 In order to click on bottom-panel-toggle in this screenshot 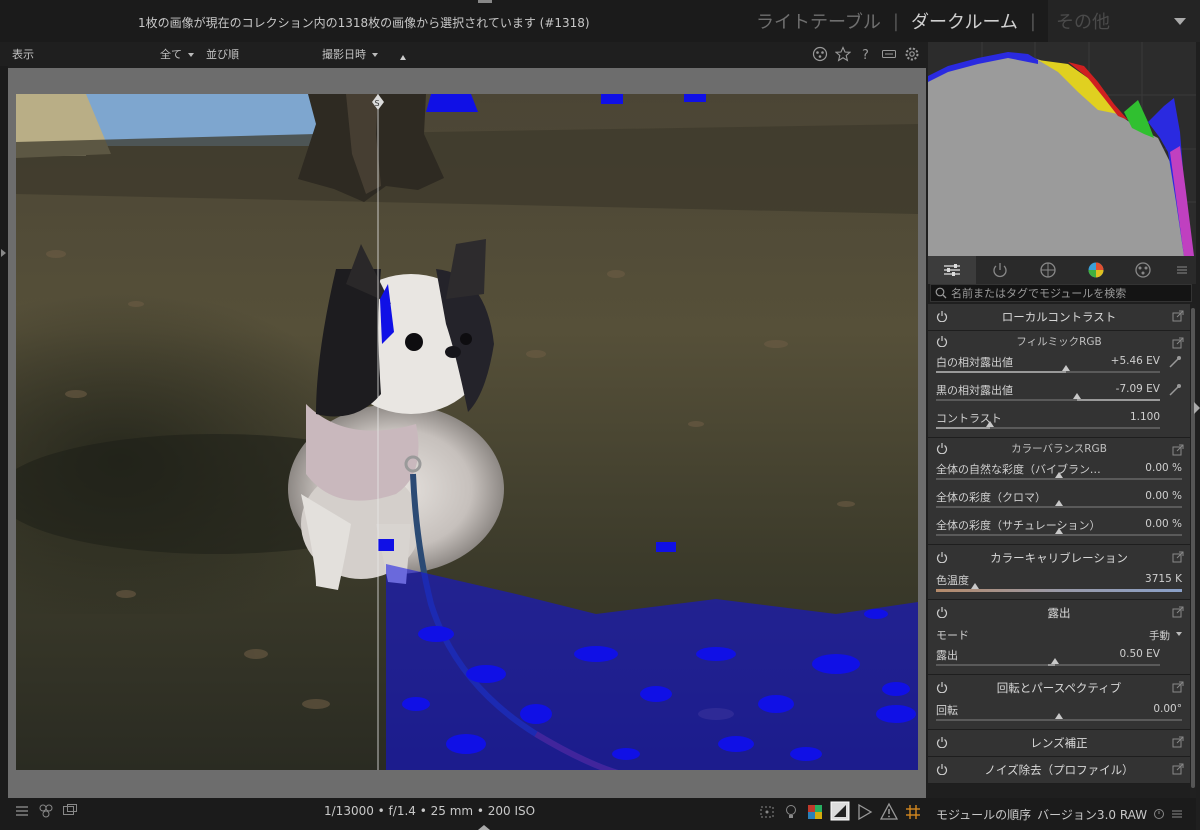, I will do `click(484, 827)`.